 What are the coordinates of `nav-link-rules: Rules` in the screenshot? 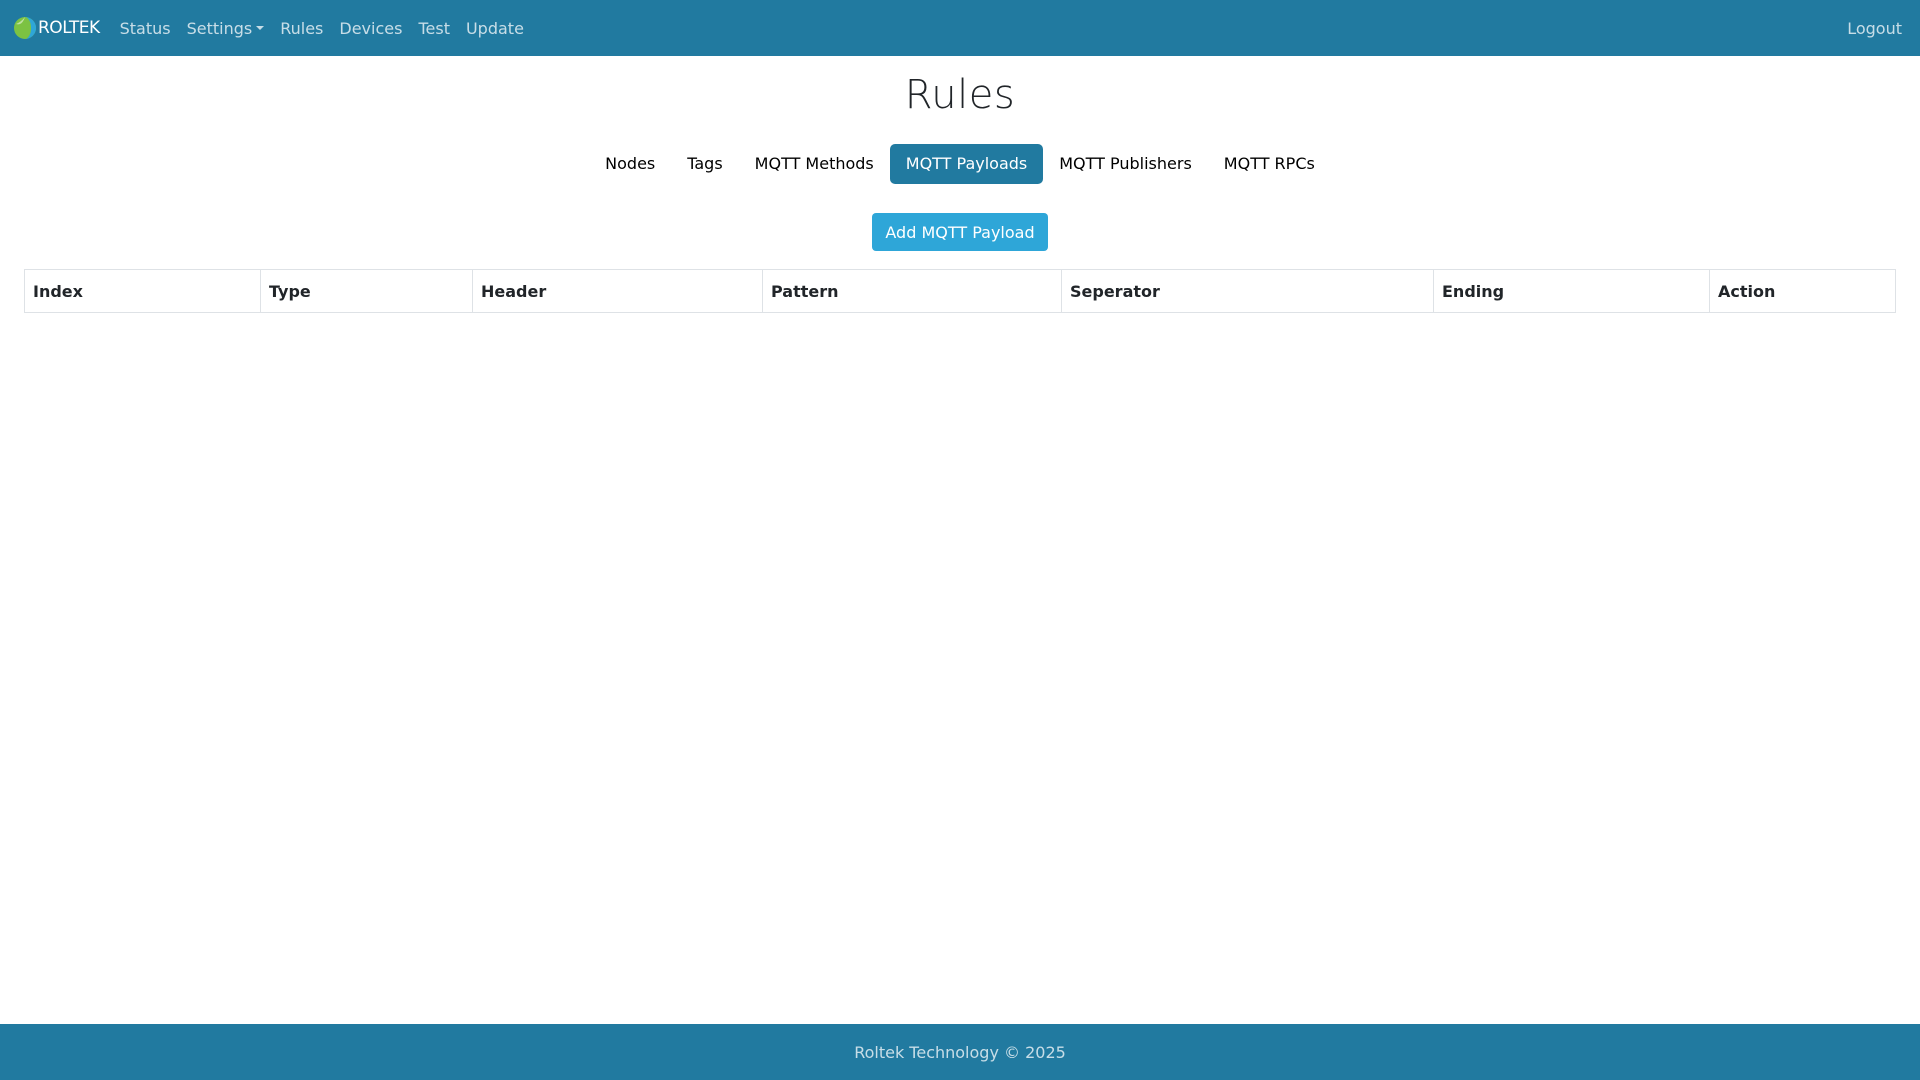 It's located at (301, 28).